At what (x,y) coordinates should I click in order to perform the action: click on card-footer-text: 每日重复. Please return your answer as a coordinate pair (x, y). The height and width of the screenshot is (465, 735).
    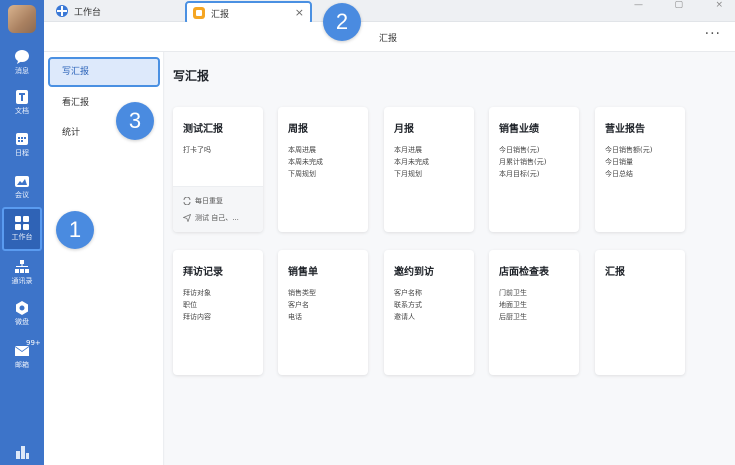
    Looking at the image, I should click on (209, 201).